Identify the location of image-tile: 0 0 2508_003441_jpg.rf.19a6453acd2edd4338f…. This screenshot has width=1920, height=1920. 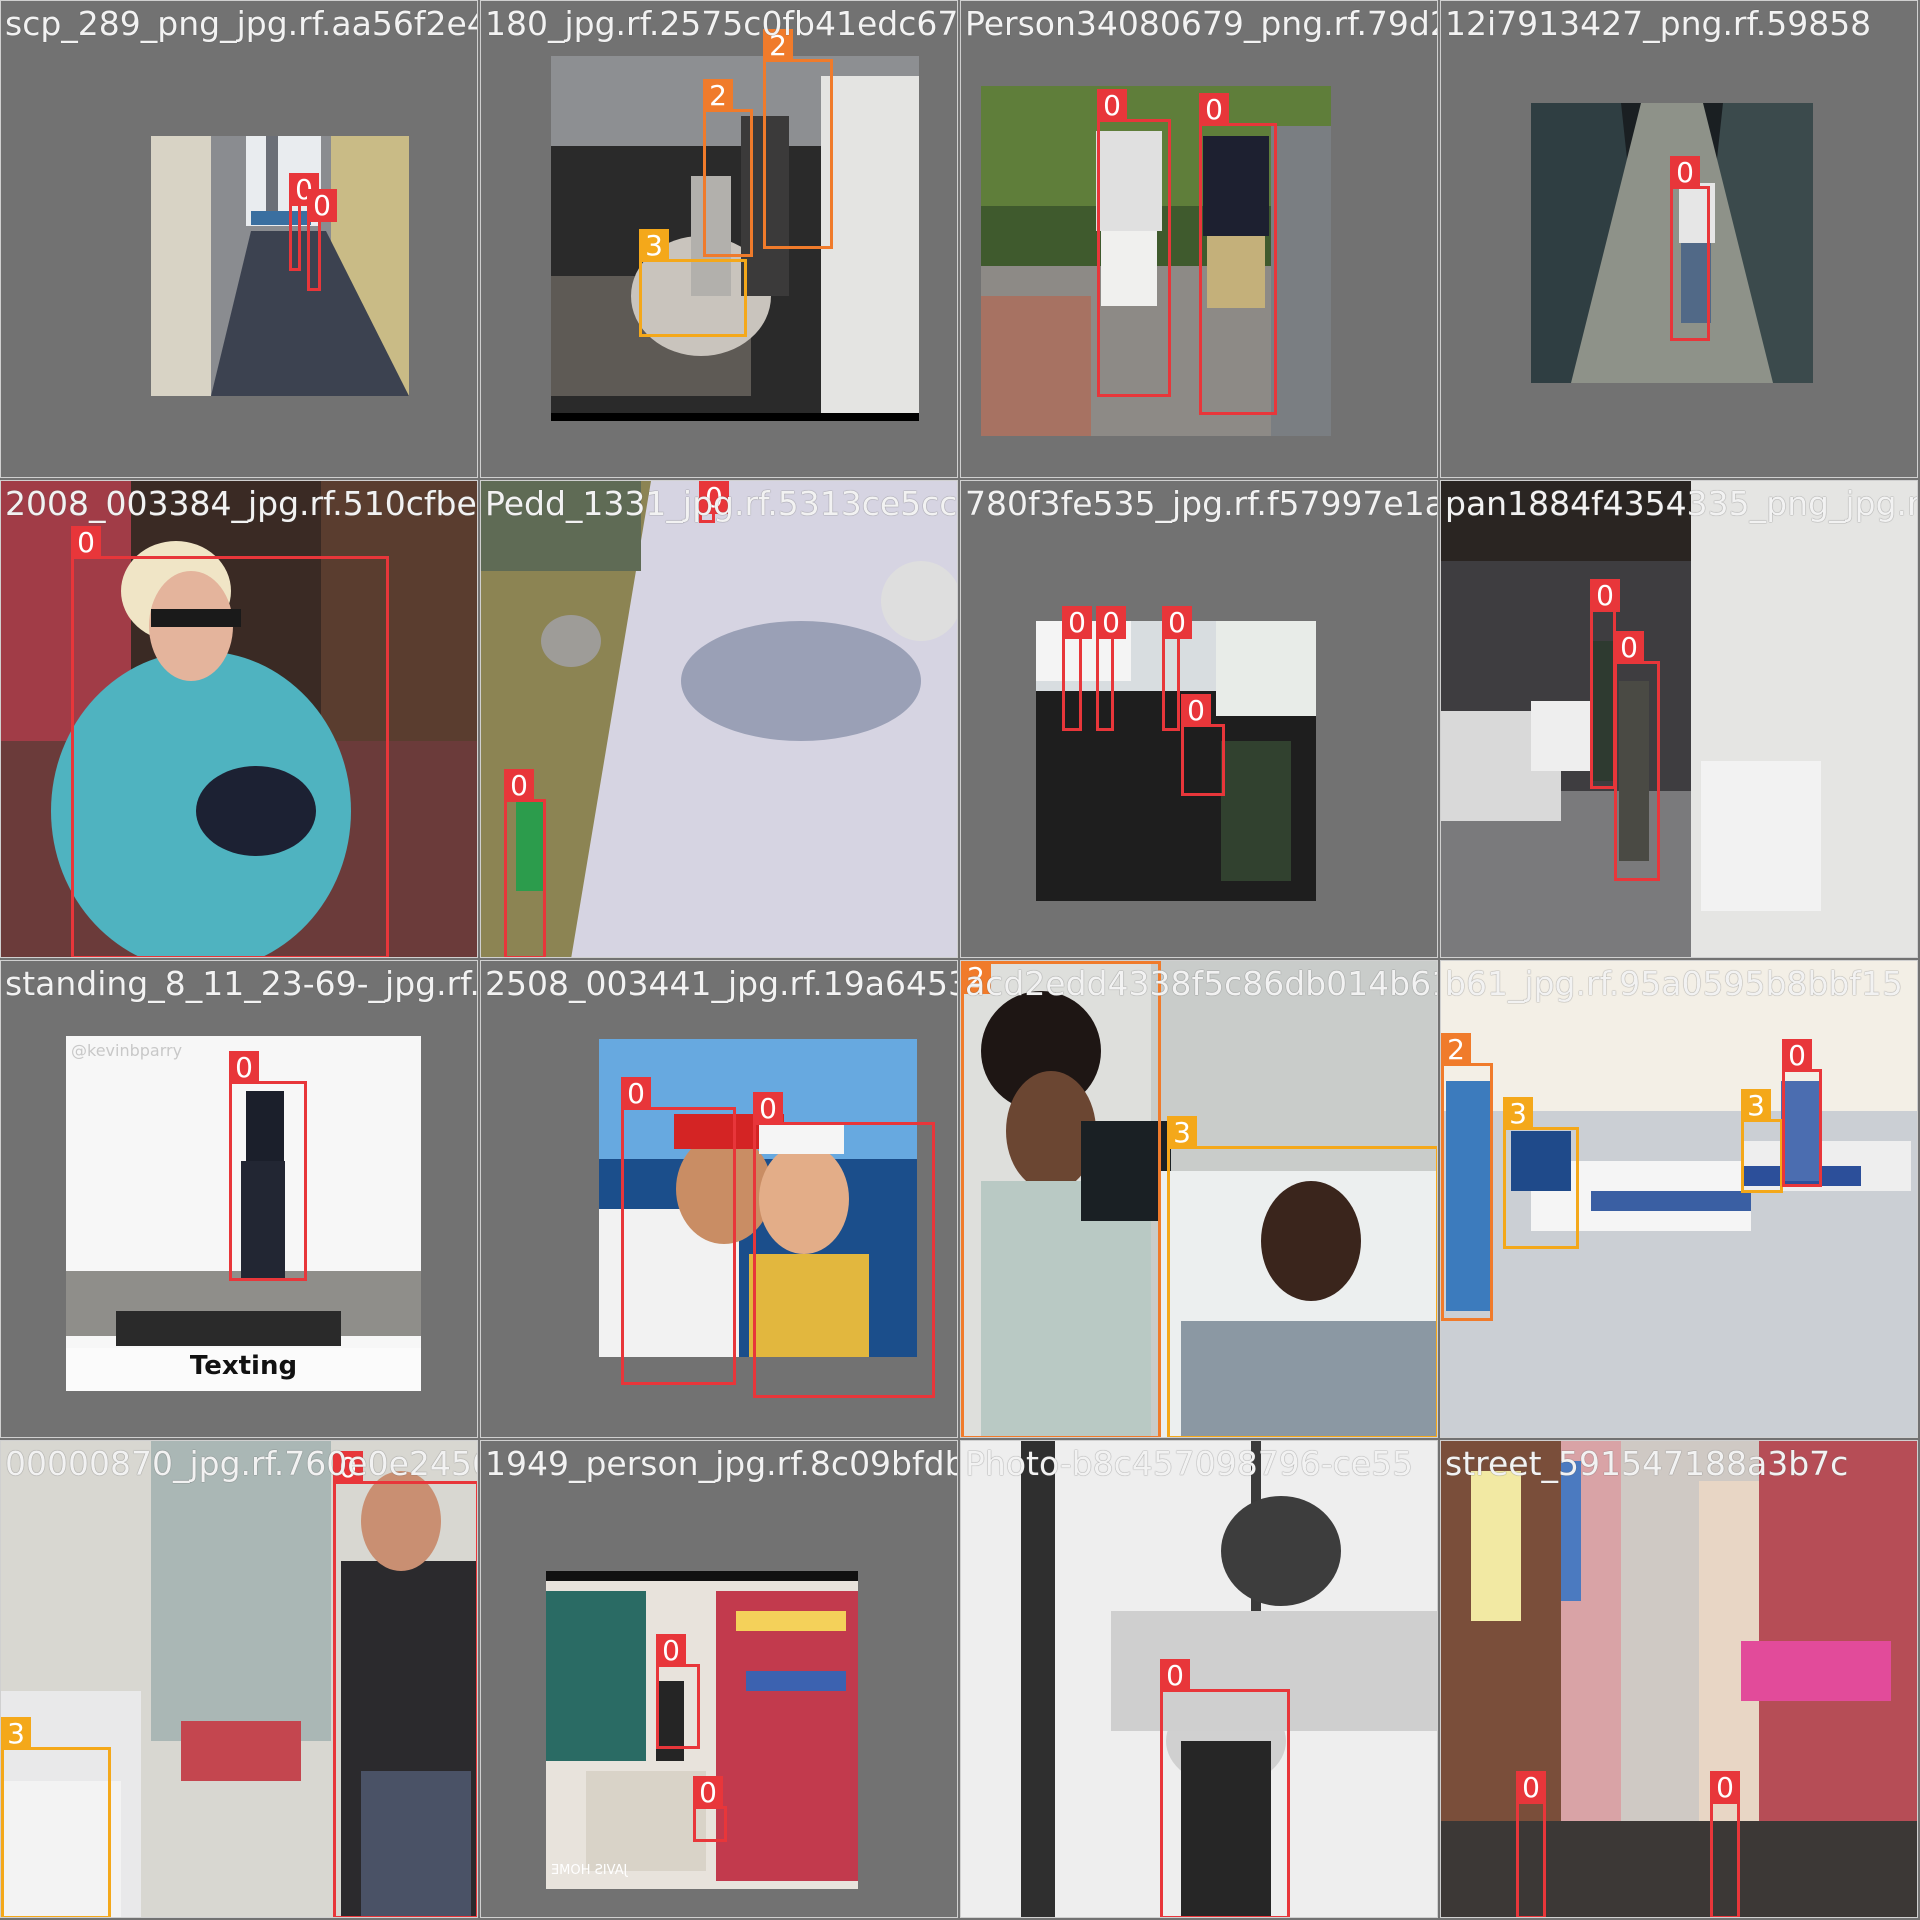
(719, 1199).